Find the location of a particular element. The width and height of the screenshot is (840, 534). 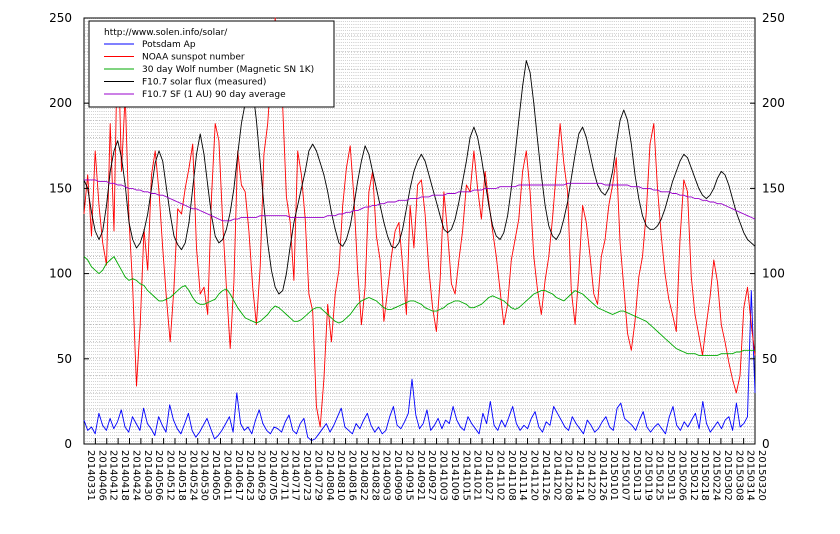

x-tick-label: 20150302 is located at coordinates (727, 475).